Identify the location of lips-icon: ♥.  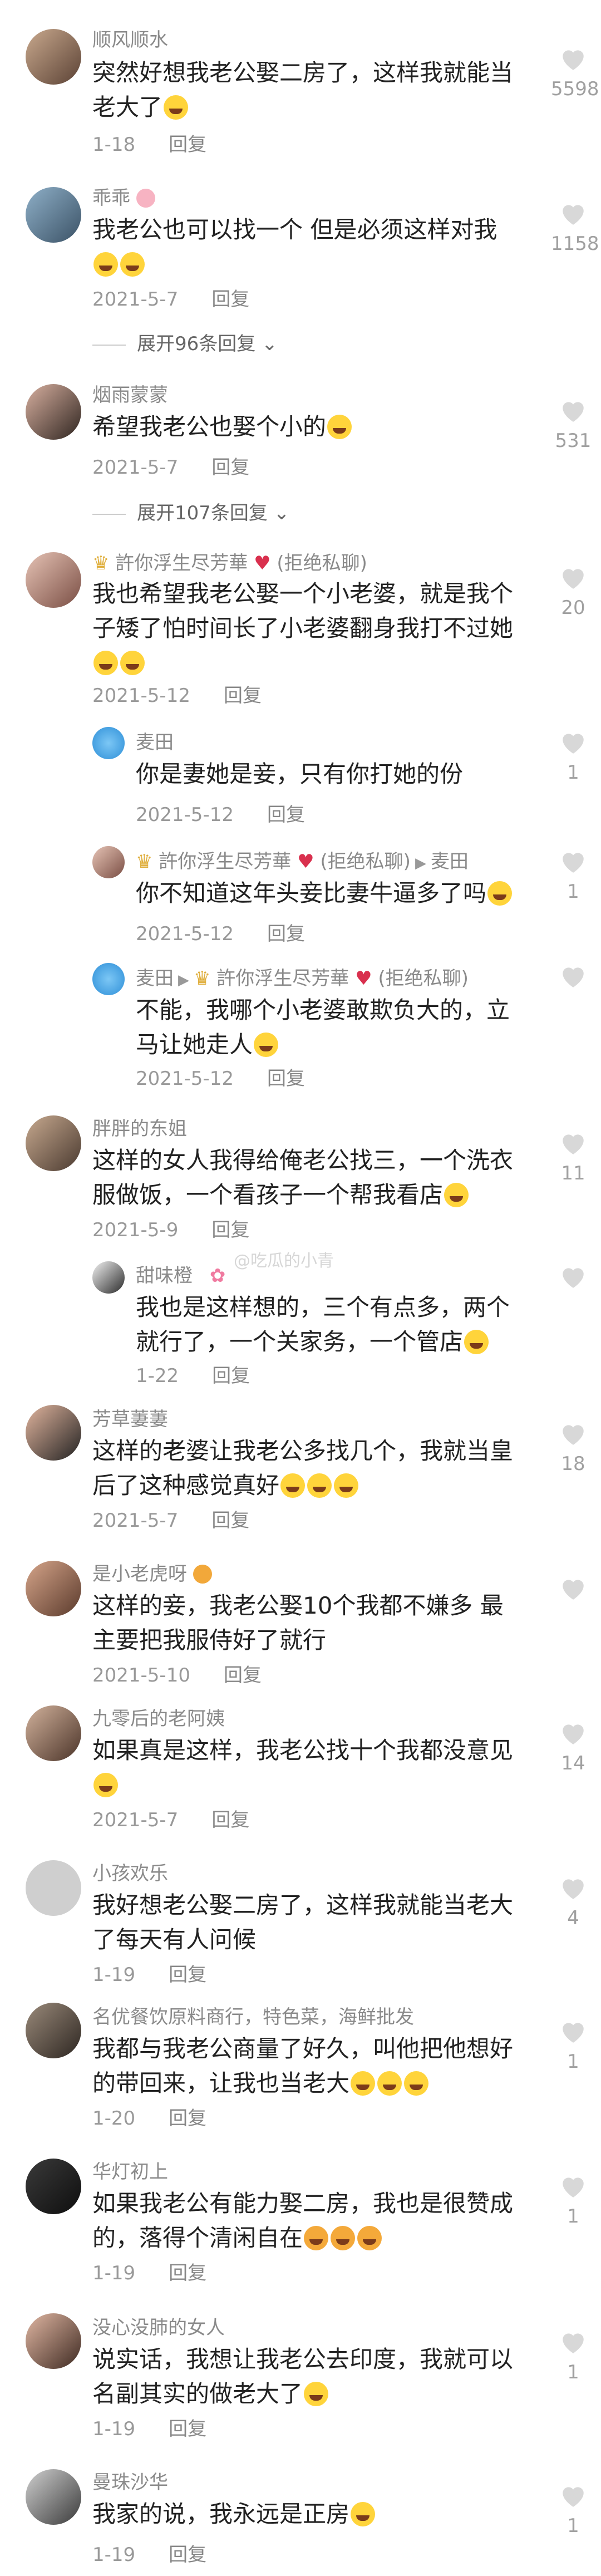
(262, 563).